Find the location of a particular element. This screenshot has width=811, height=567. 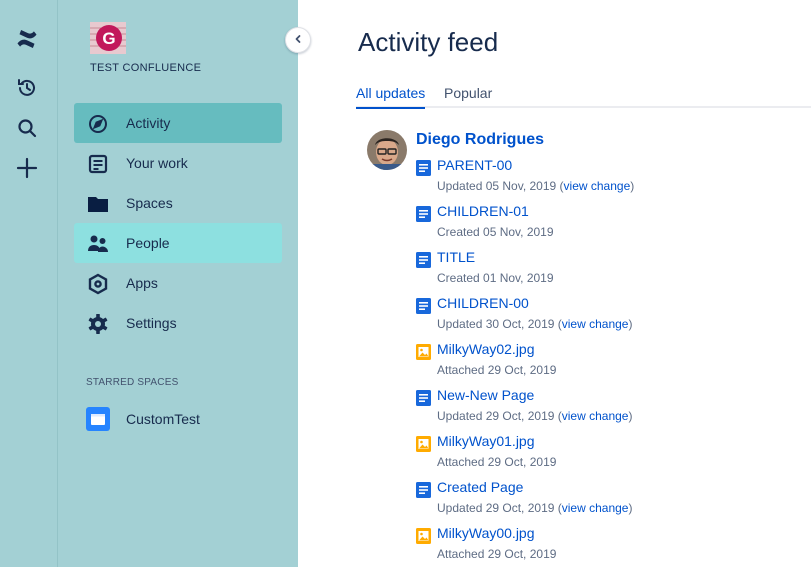

feed-item-meta: Created 05 Nov, 2019 is located at coordinates (495, 232).